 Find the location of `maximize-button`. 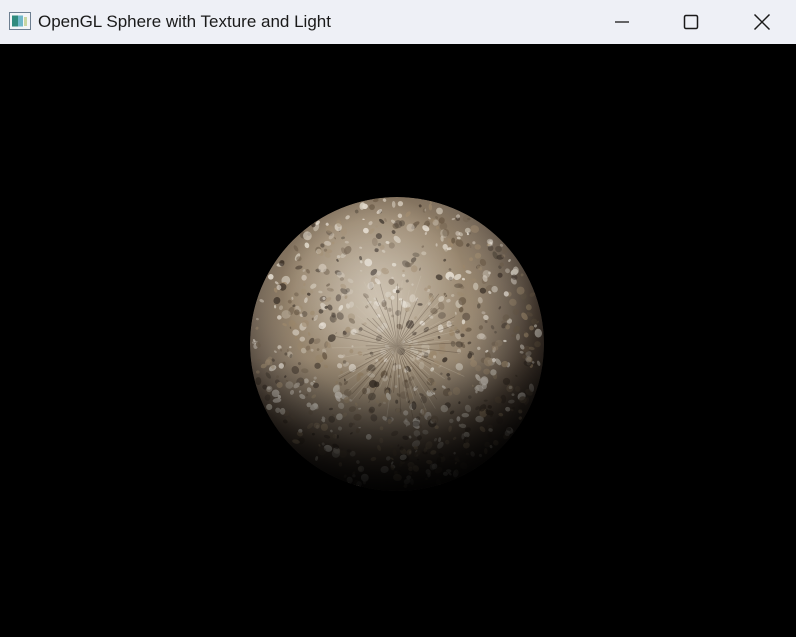

maximize-button is located at coordinates (691, 22).